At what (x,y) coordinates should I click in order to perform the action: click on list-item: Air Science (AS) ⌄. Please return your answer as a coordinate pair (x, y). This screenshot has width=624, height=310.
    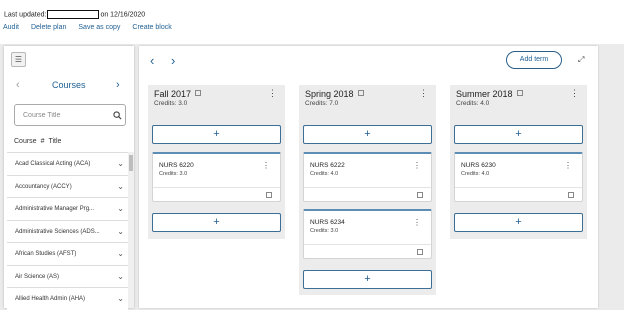
    Looking at the image, I should click on (67, 276).